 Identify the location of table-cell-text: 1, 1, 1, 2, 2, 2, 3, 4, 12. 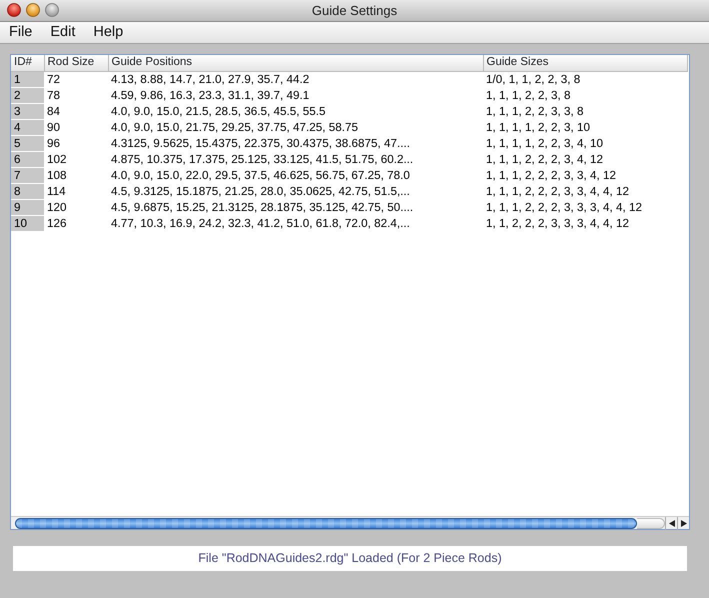
(544, 159).